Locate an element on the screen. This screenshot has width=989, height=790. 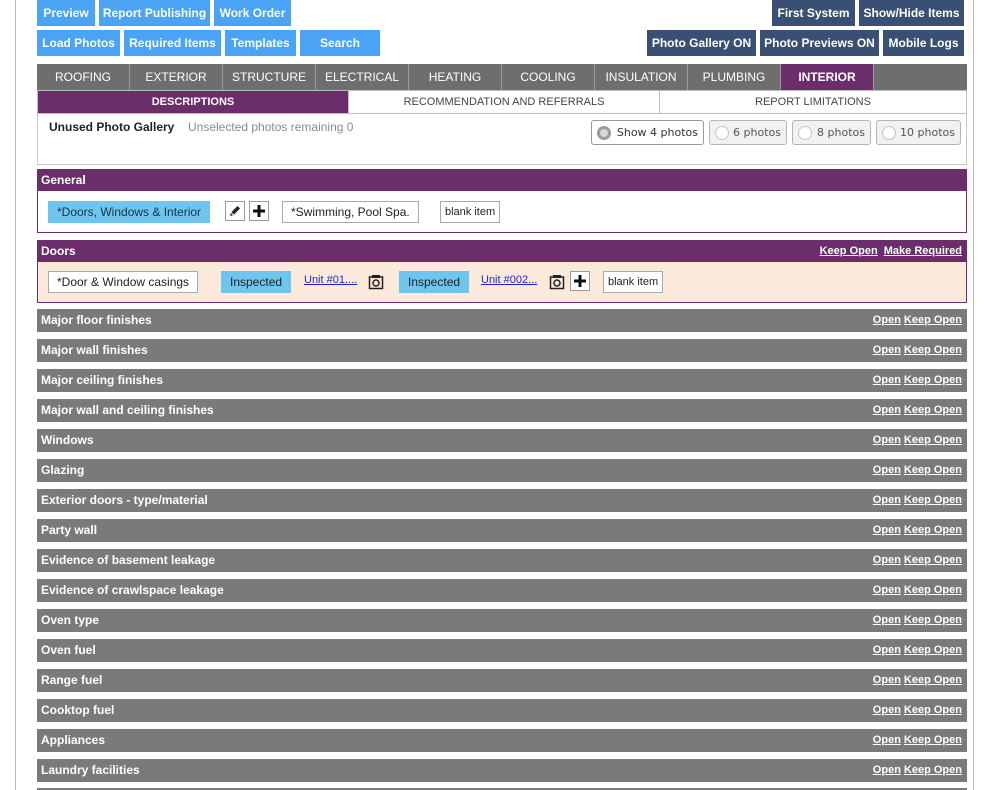
collapsed-section-row: Range fuel Open Keep Open is located at coordinates (502, 680).